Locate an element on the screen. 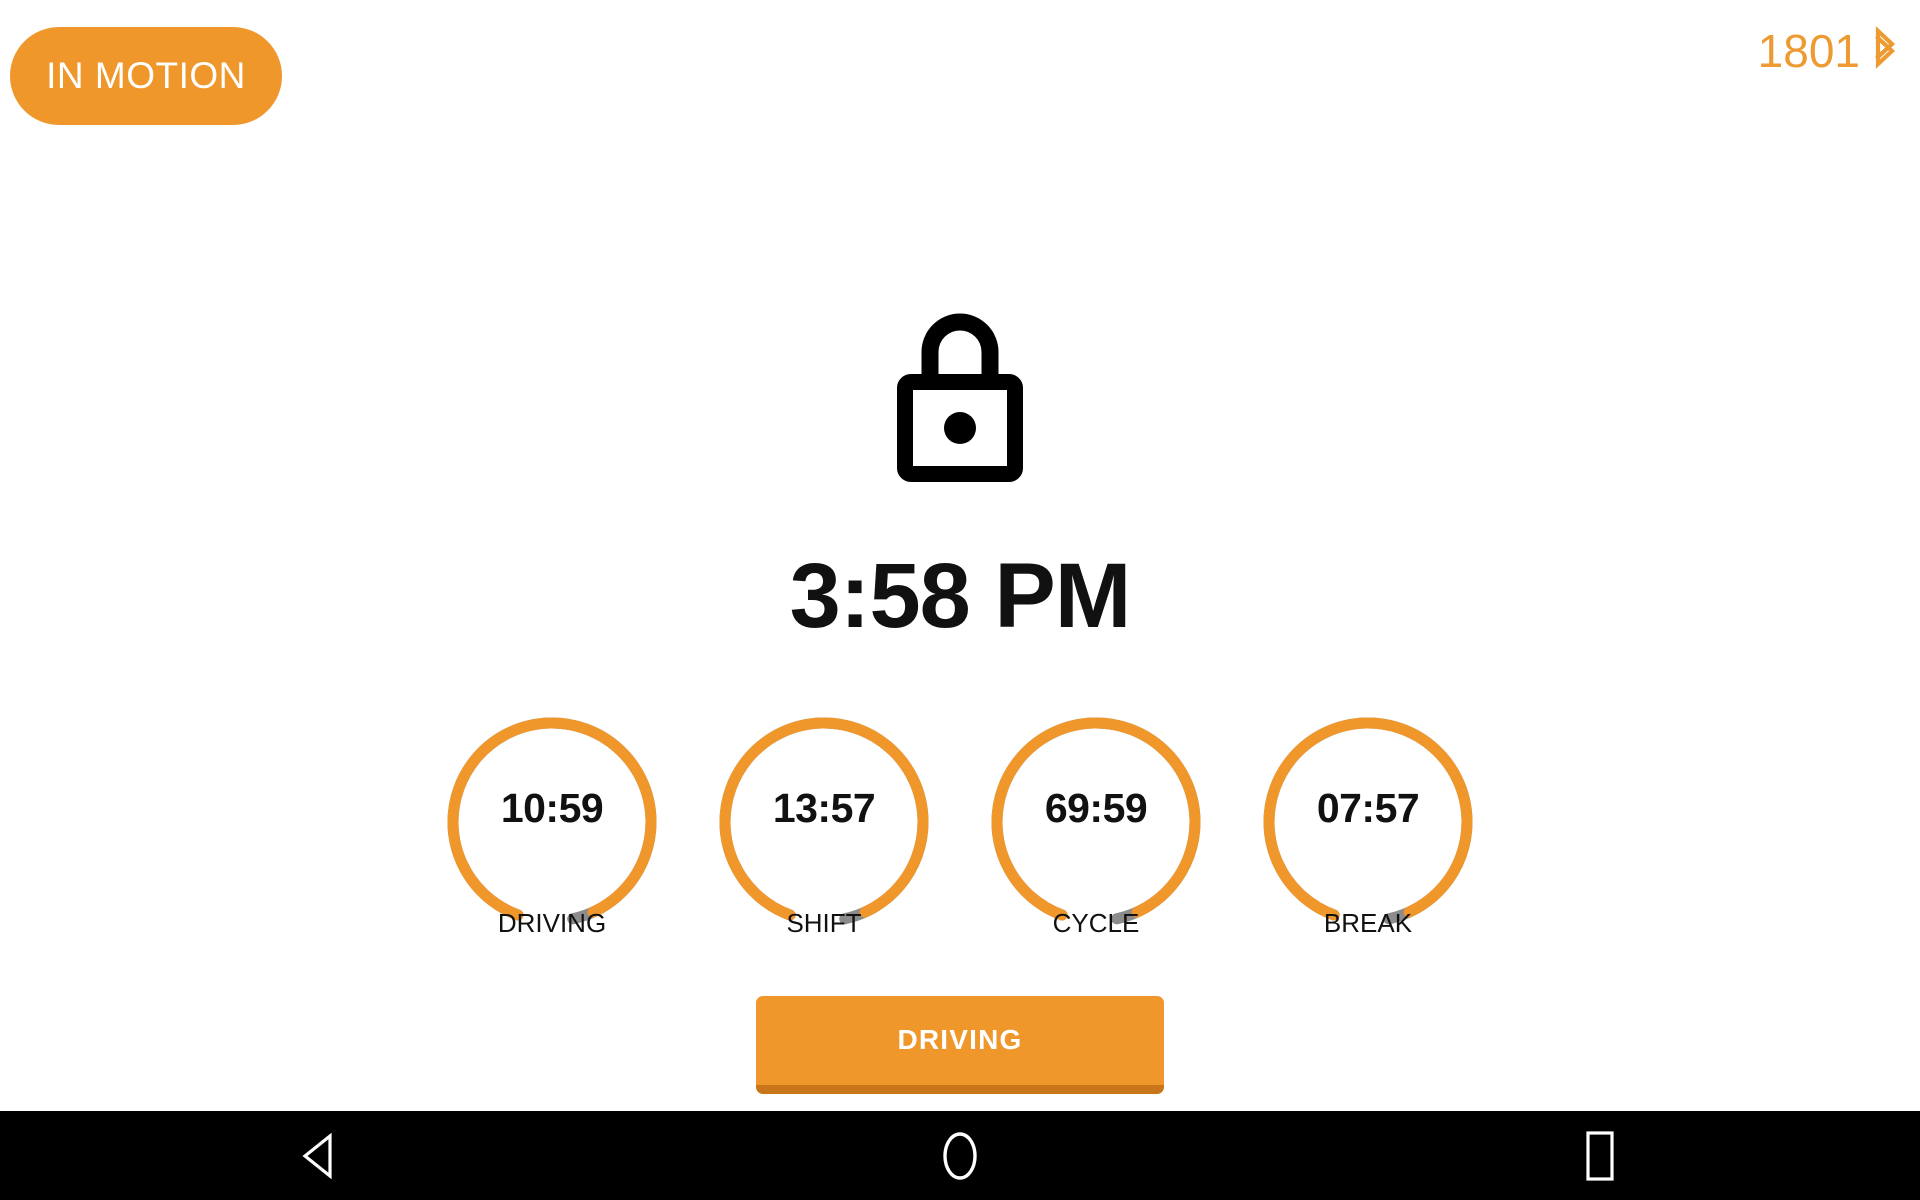 This screenshot has width=1920, height=1200. nav-back-button is located at coordinates (320, 1155).